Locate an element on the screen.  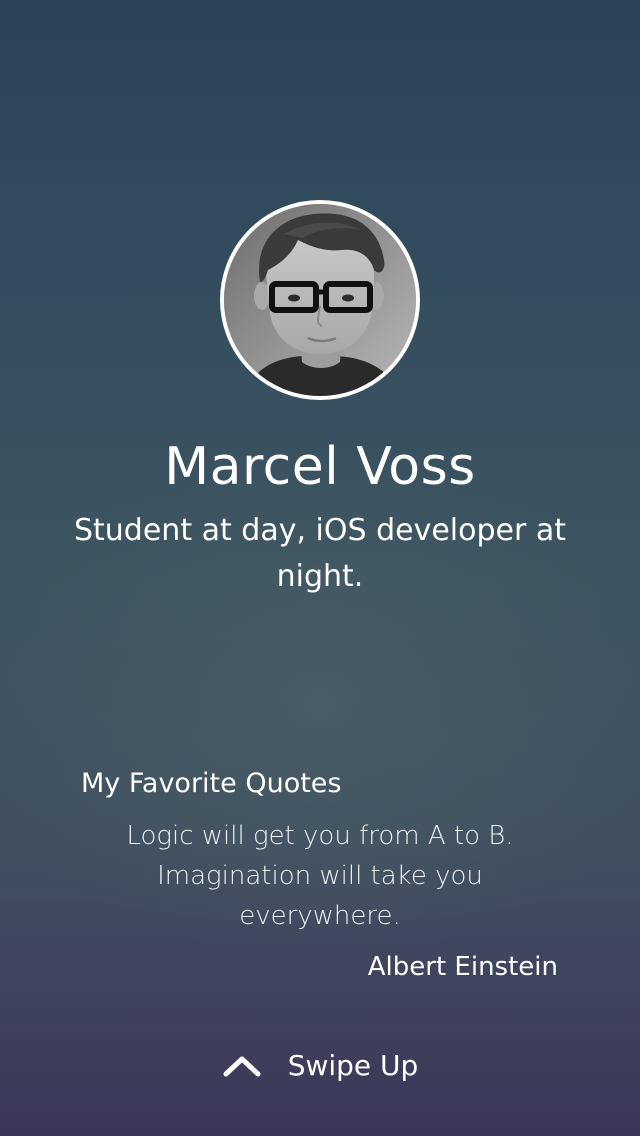
profile-name: Marcel Voss is located at coordinates (320, 467).